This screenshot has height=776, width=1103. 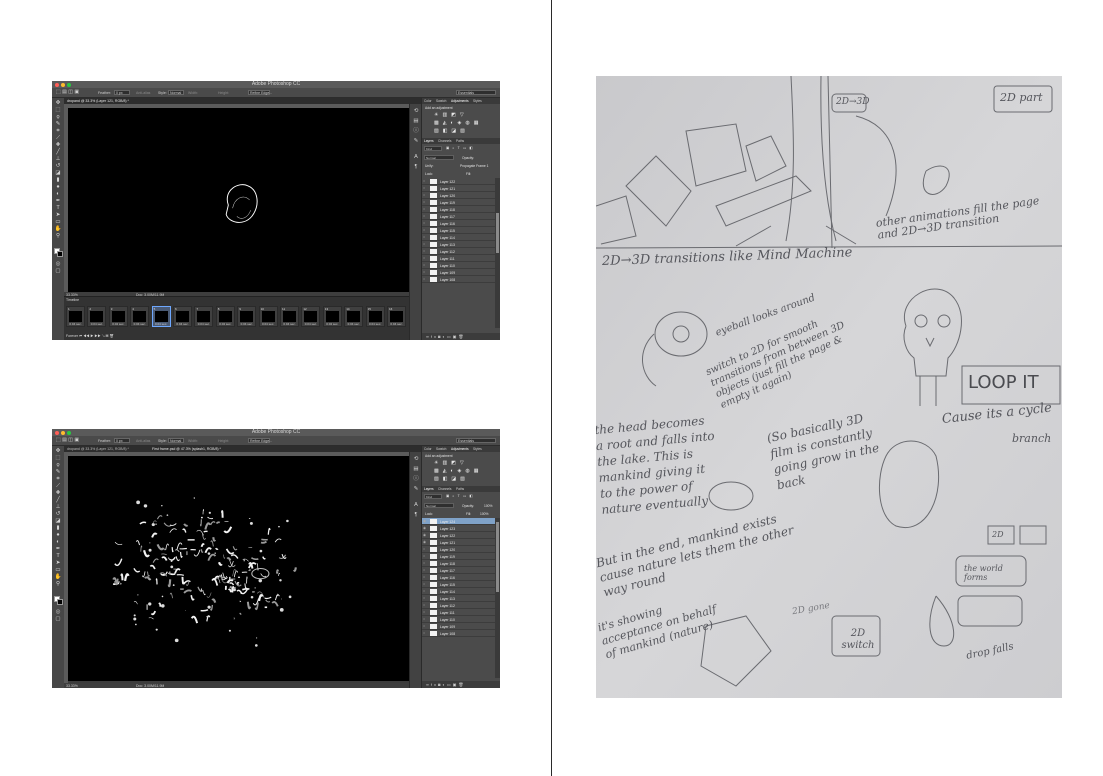 What do you see at coordinates (58, 110) in the screenshot?
I see `marquee-tool-icon: ⬚` at bounding box center [58, 110].